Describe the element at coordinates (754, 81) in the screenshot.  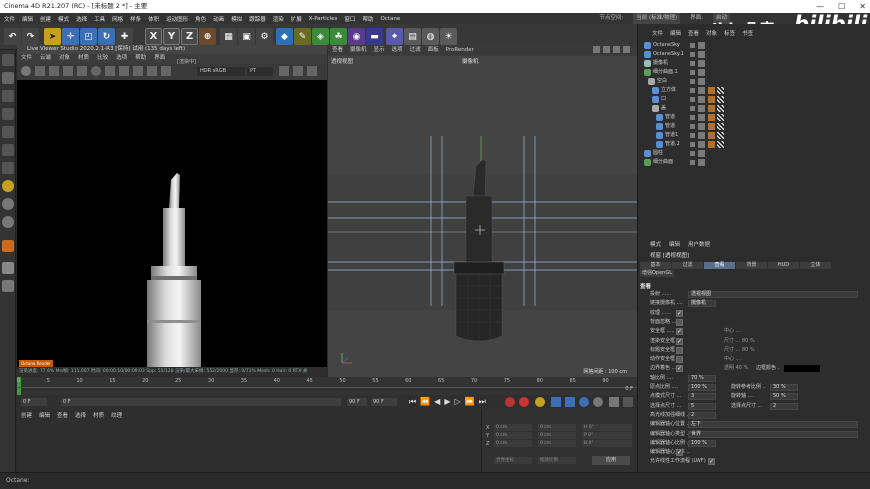
I see `object-row: 空白` at that location.